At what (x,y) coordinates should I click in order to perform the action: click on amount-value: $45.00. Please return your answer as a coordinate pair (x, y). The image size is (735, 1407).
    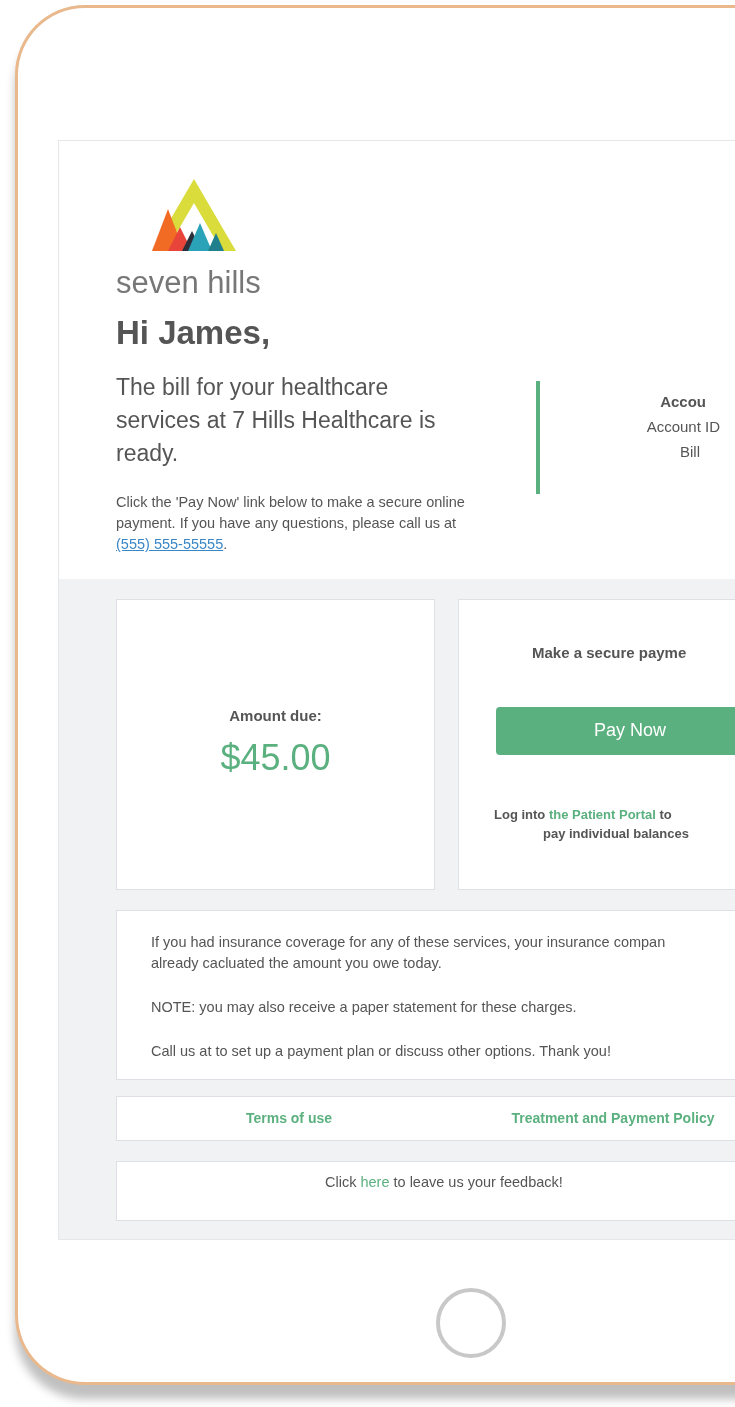
    Looking at the image, I should click on (275, 758).